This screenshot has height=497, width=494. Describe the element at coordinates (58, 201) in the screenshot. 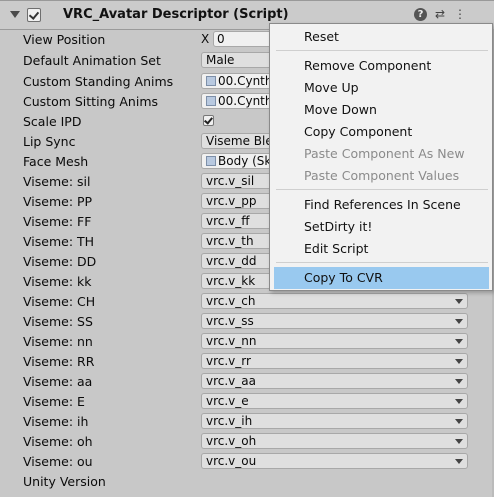

I see `viseme-label: Viseme: PP` at that location.